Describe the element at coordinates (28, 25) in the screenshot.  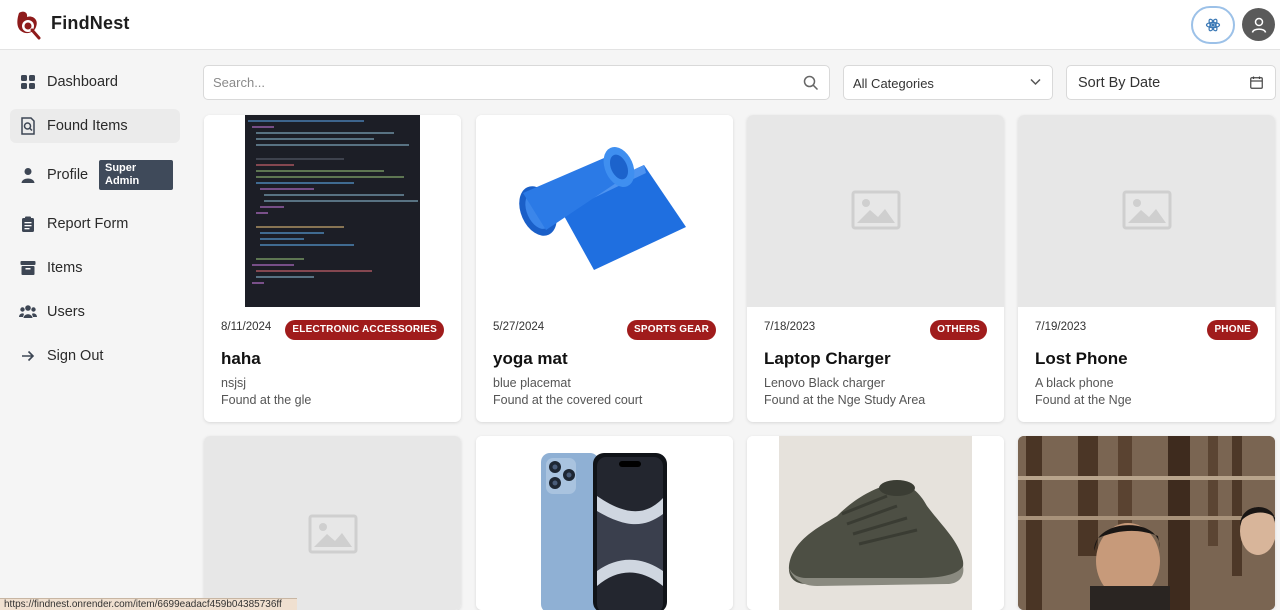
I see `findnest-logo` at that location.